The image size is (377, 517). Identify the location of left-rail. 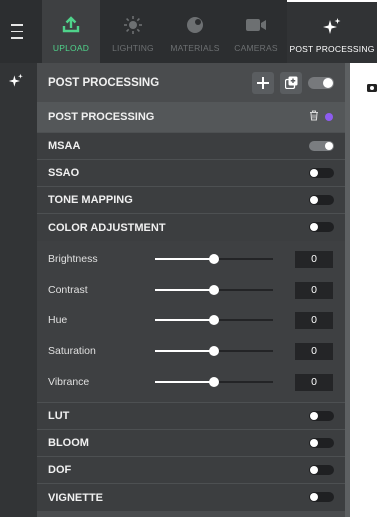
(18, 290).